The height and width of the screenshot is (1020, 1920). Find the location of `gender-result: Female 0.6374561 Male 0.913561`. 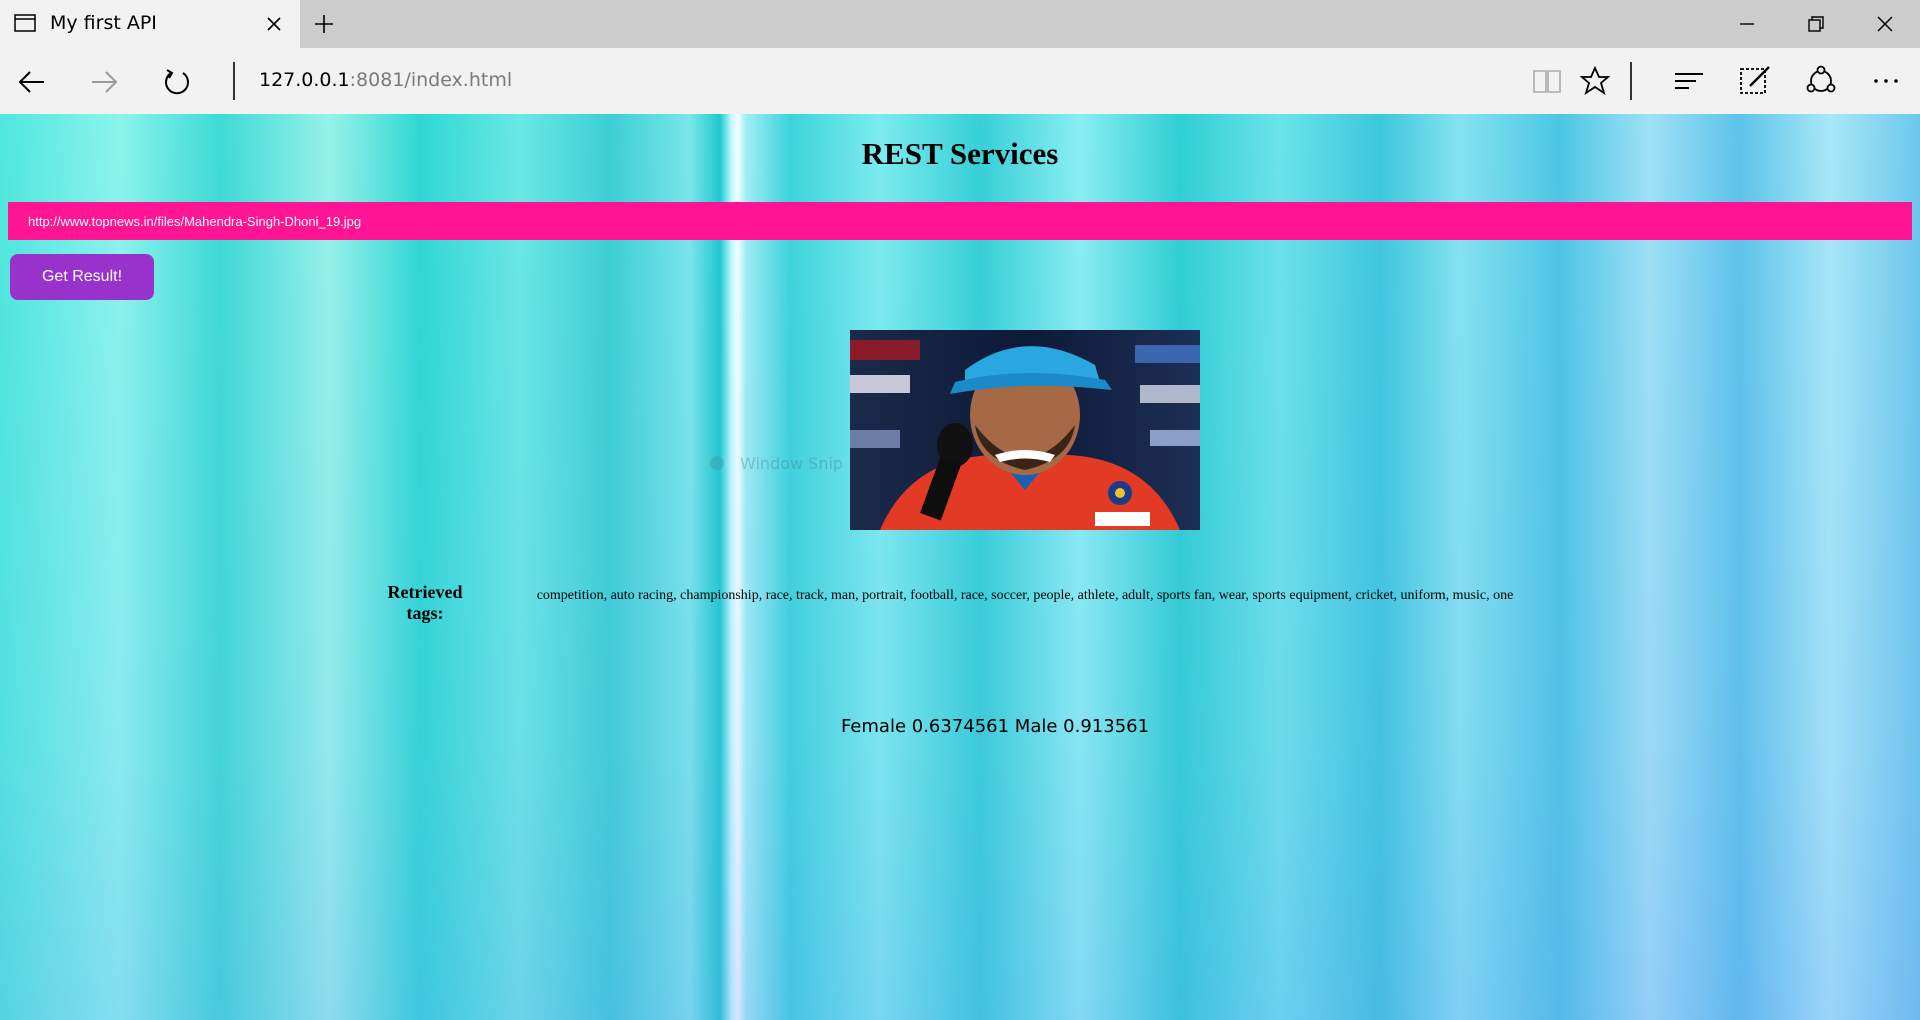

gender-result: Female 0.6374561 Male 0.913561 is located at coordinates (995, 726).